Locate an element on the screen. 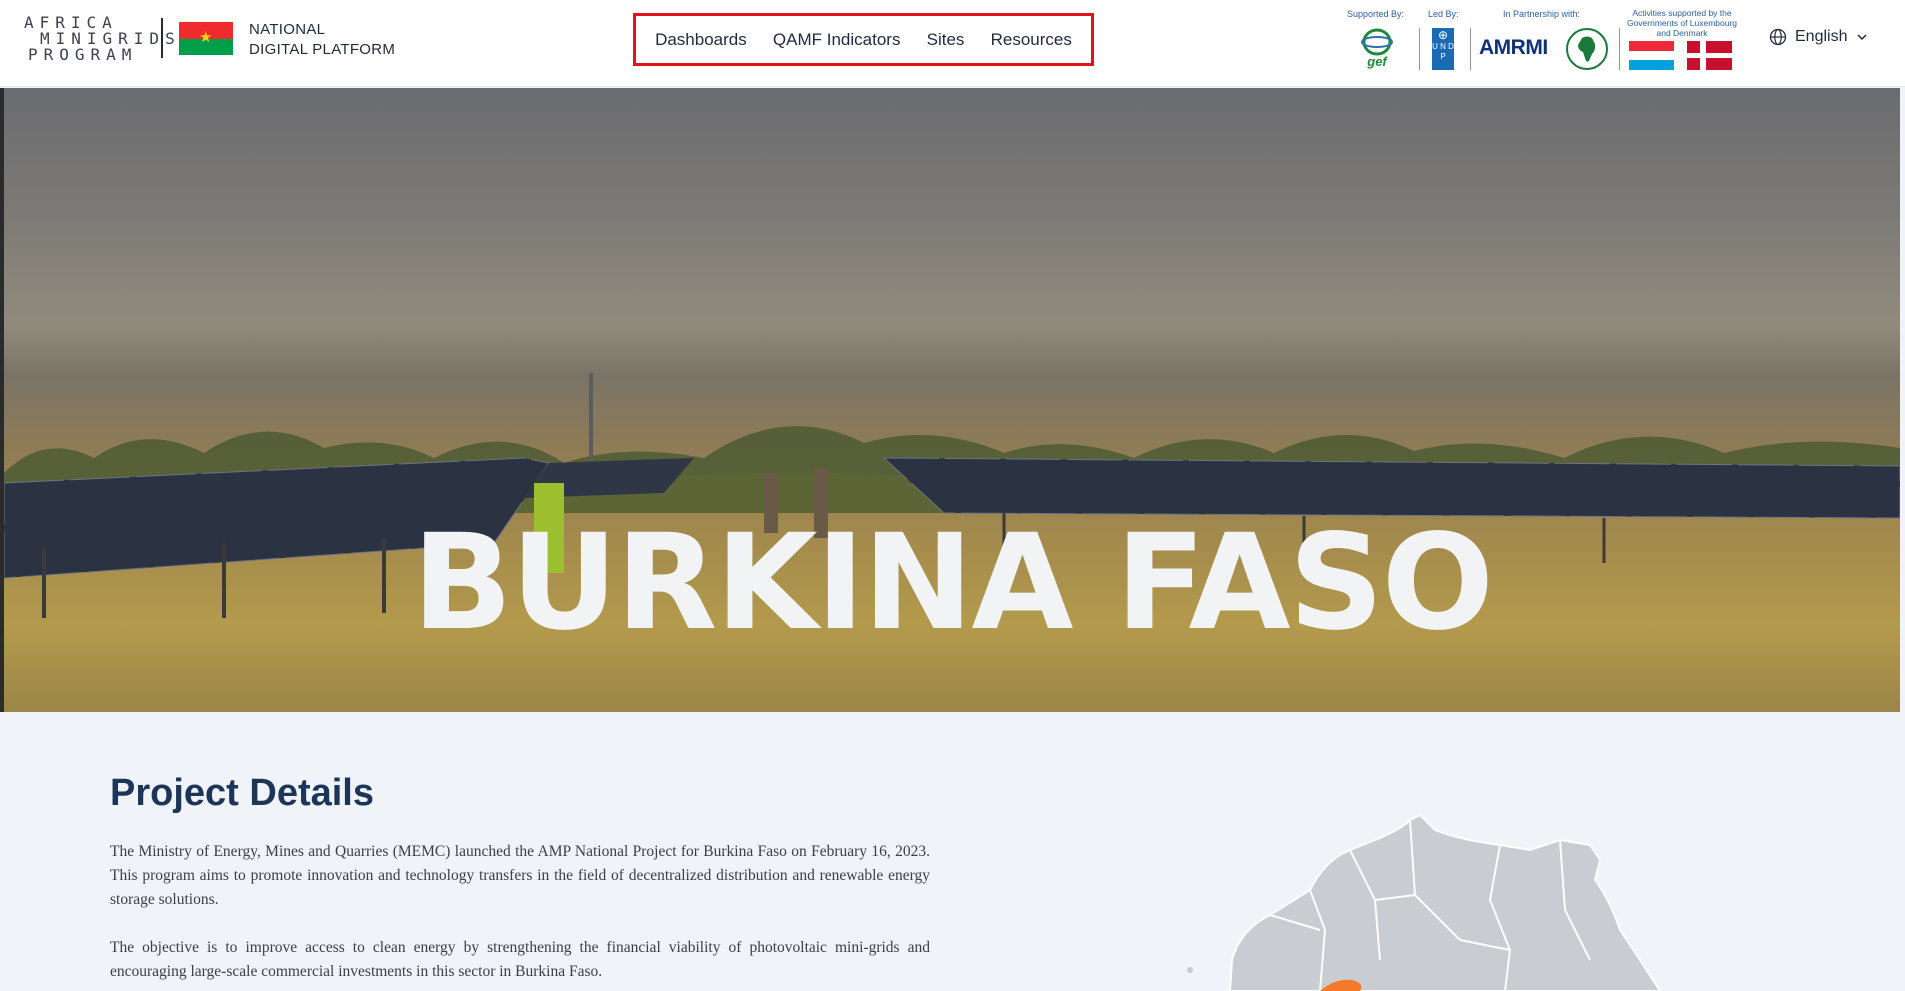  language-label: English is located at coordinates (1821, 36).